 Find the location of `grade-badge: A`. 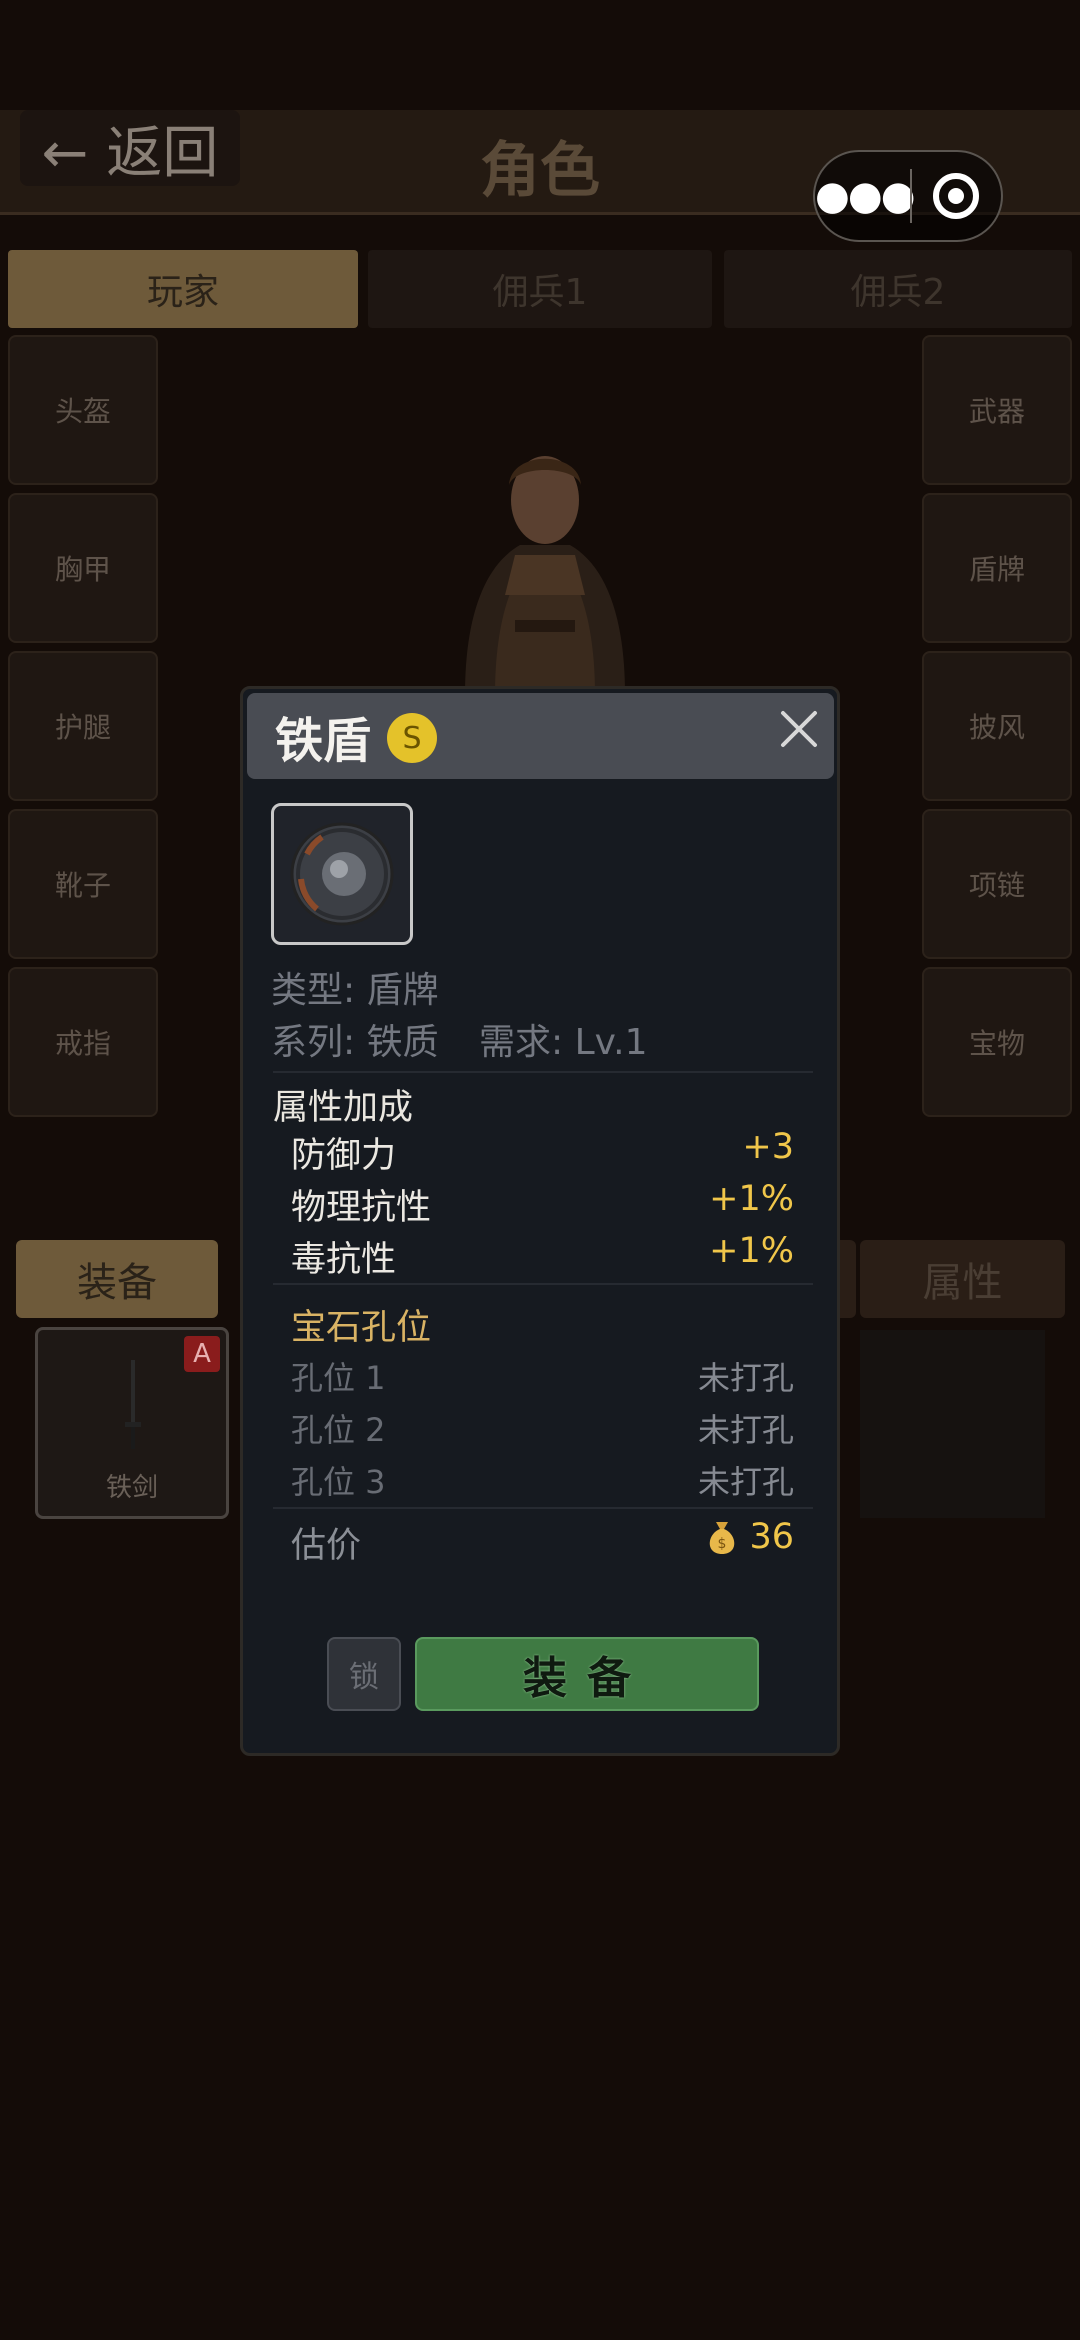

grade-badge: A is located at coordinates (202, 1354).